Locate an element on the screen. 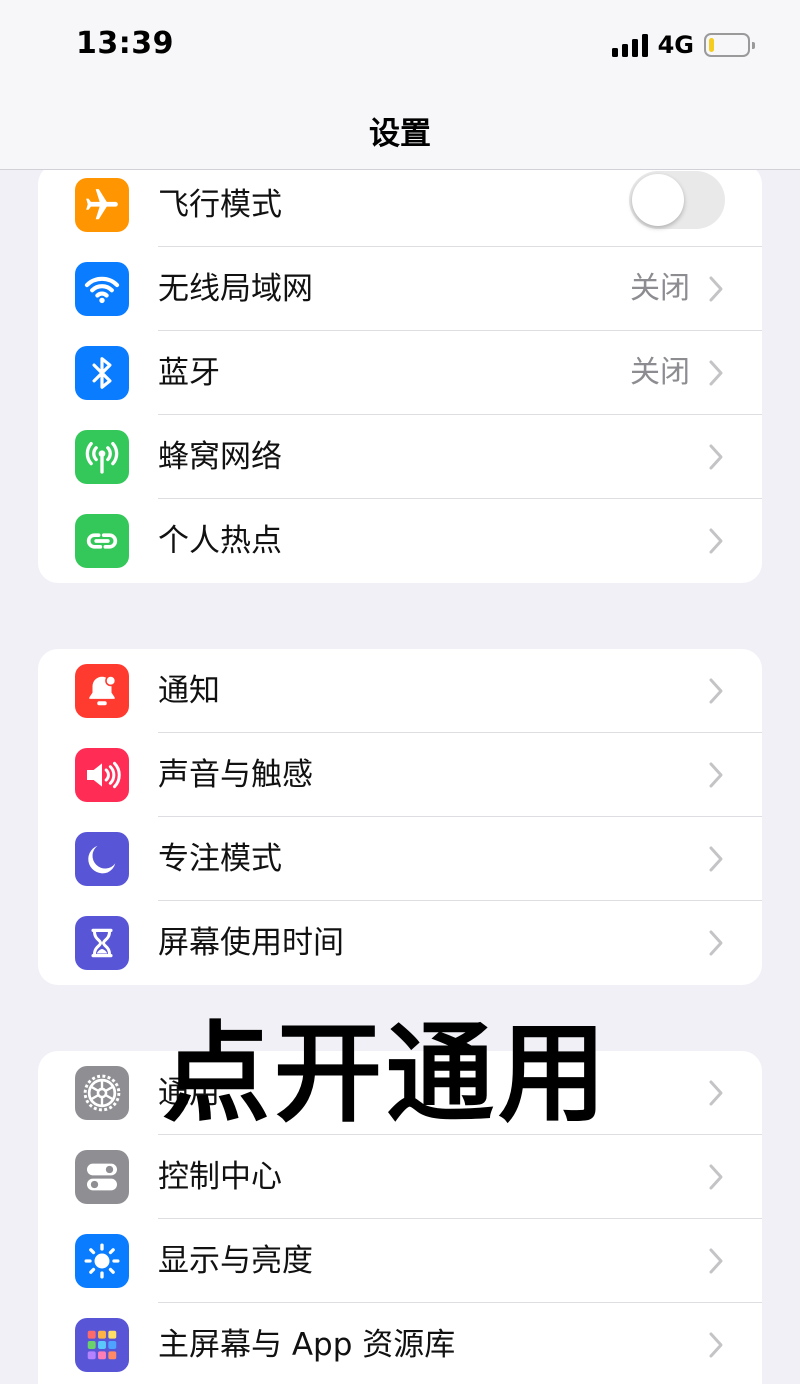 This screenshot has width=800, height=1384. top-bar: 13:39 4G 设置 is located at coordinates (400, 85).